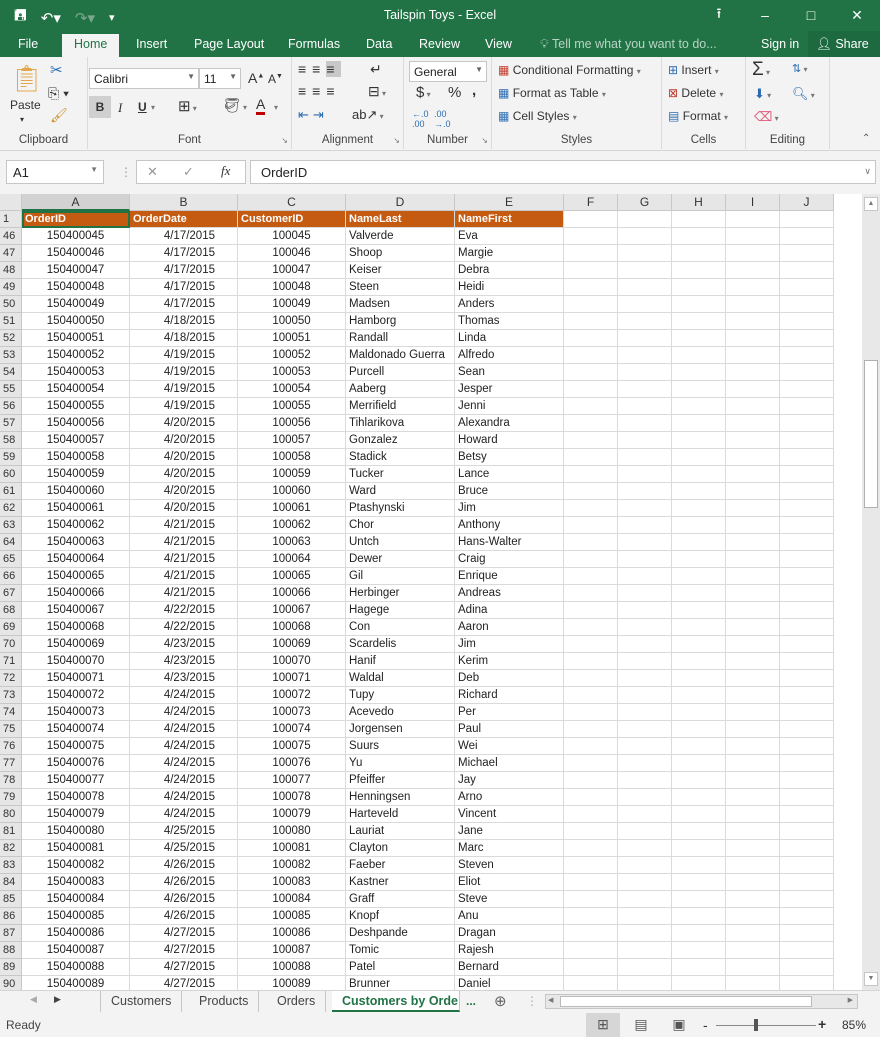 The height and width of the screenshot is (1037, 880). What do you see at coordinates (645, 202) in the screenshot?
I see `column-header-g: G` at bounding box center [645, 202].